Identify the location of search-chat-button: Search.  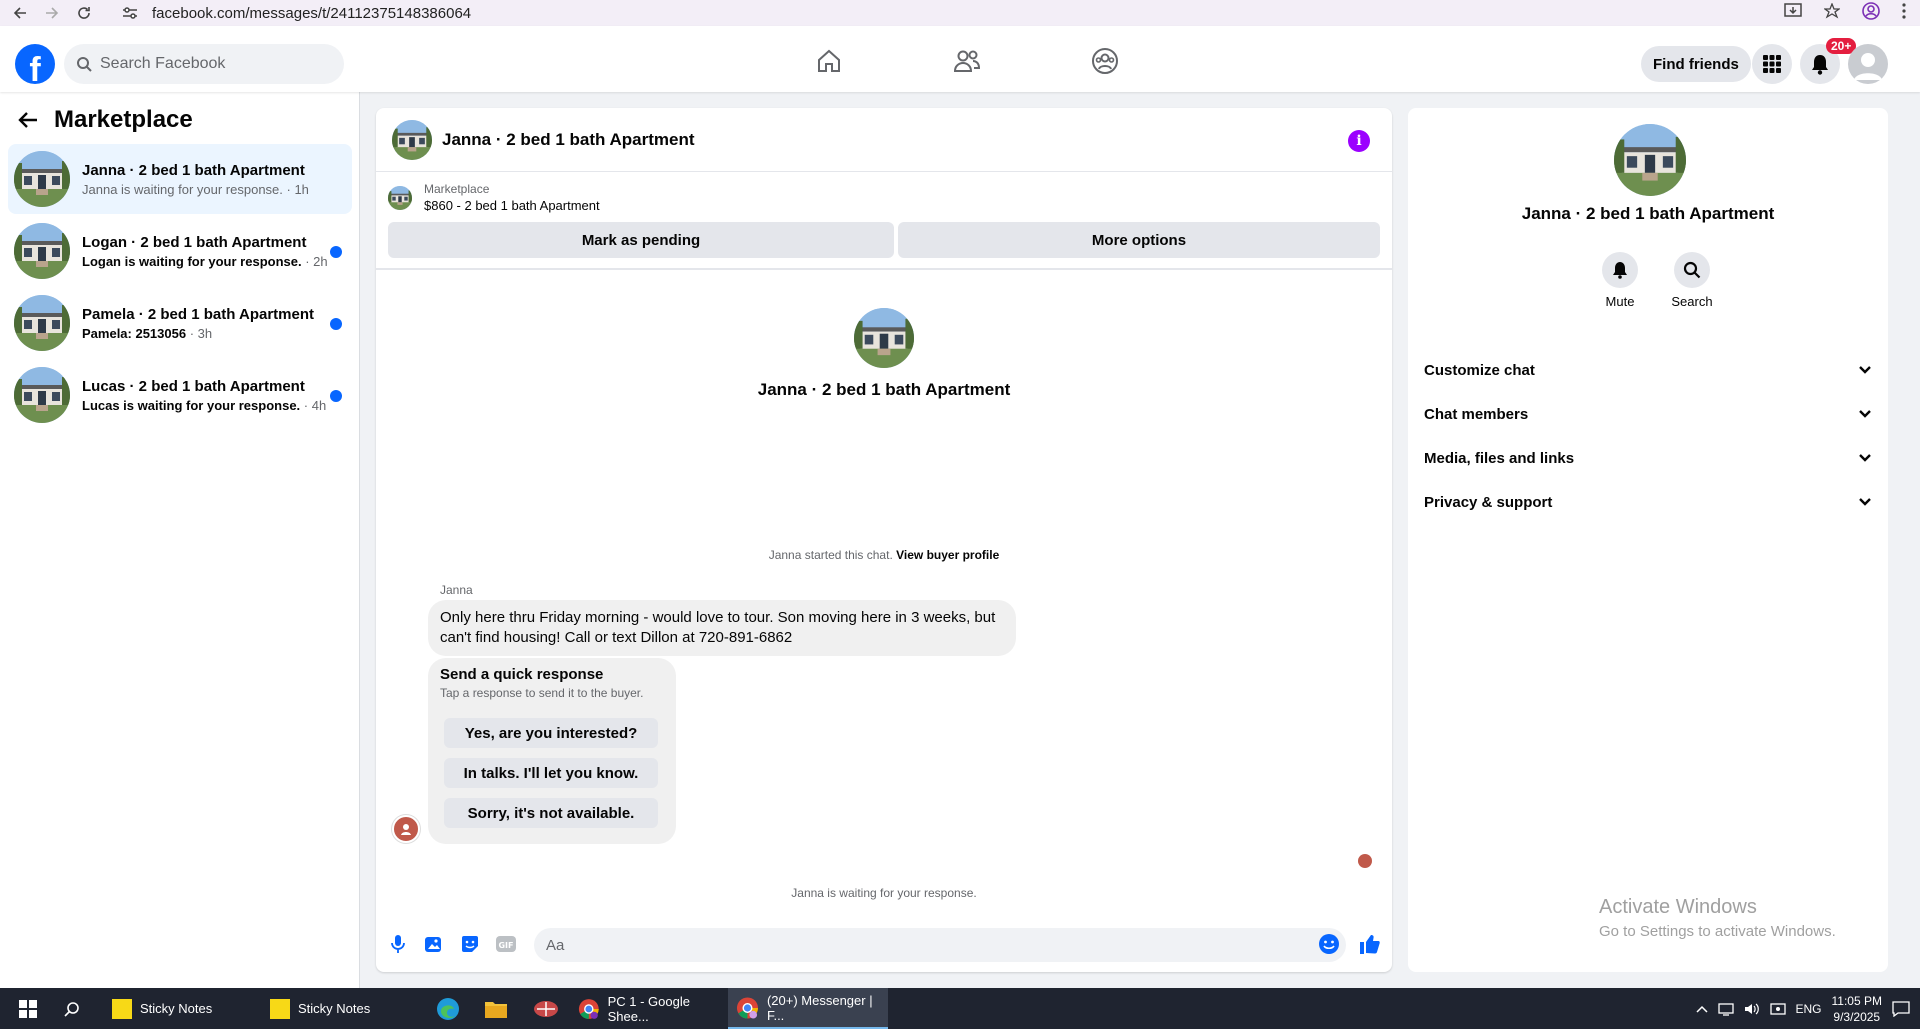
(1692, 280).